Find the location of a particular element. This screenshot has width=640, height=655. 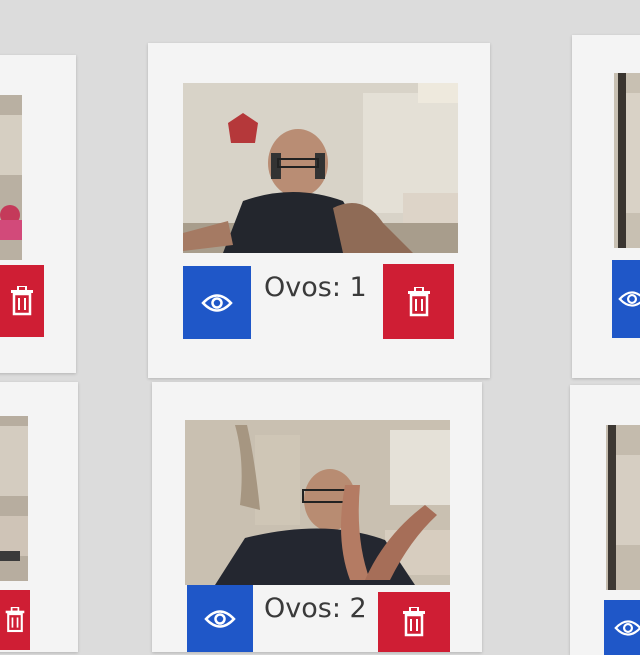

egg-count-label: Ovos: 1 is located at coordinates (315, 287).